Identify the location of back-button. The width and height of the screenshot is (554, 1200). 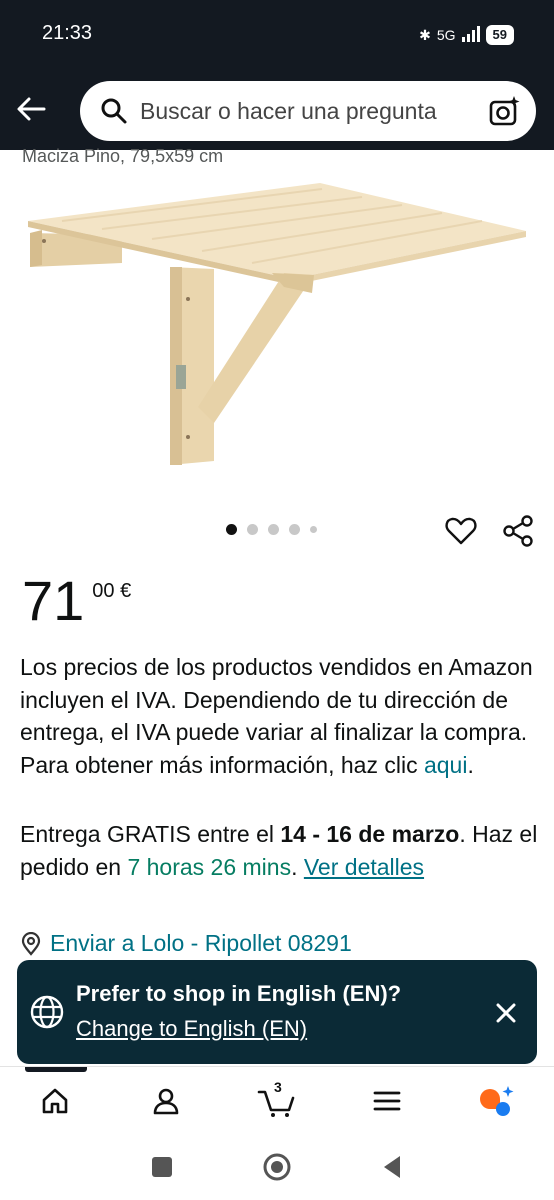
(31, 109).